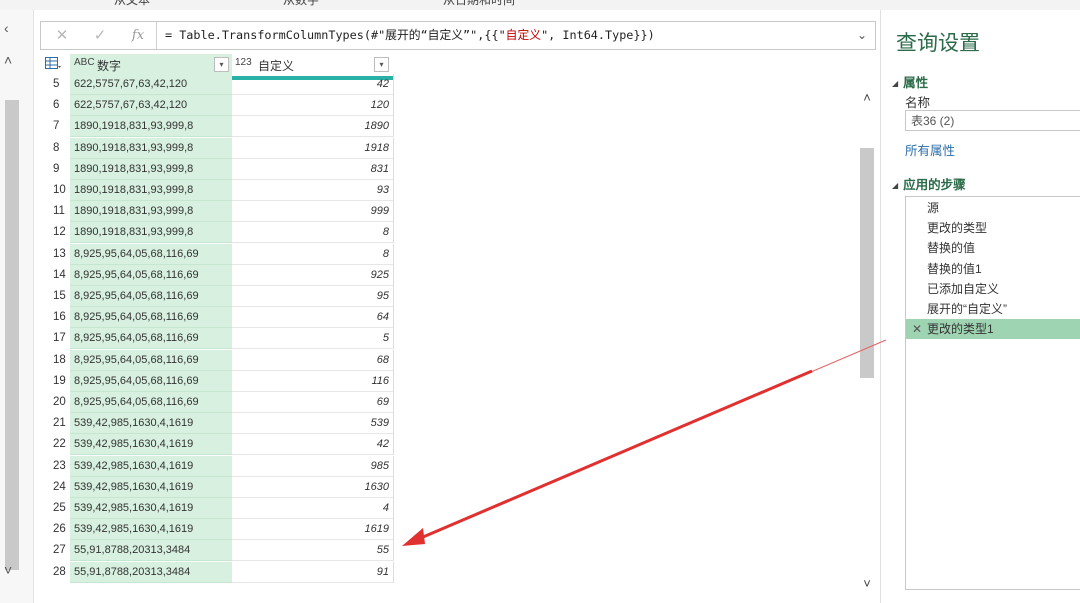 This screenshot has width=1080, height=603. I want to click on applied-step: 源, so click(993, 208).